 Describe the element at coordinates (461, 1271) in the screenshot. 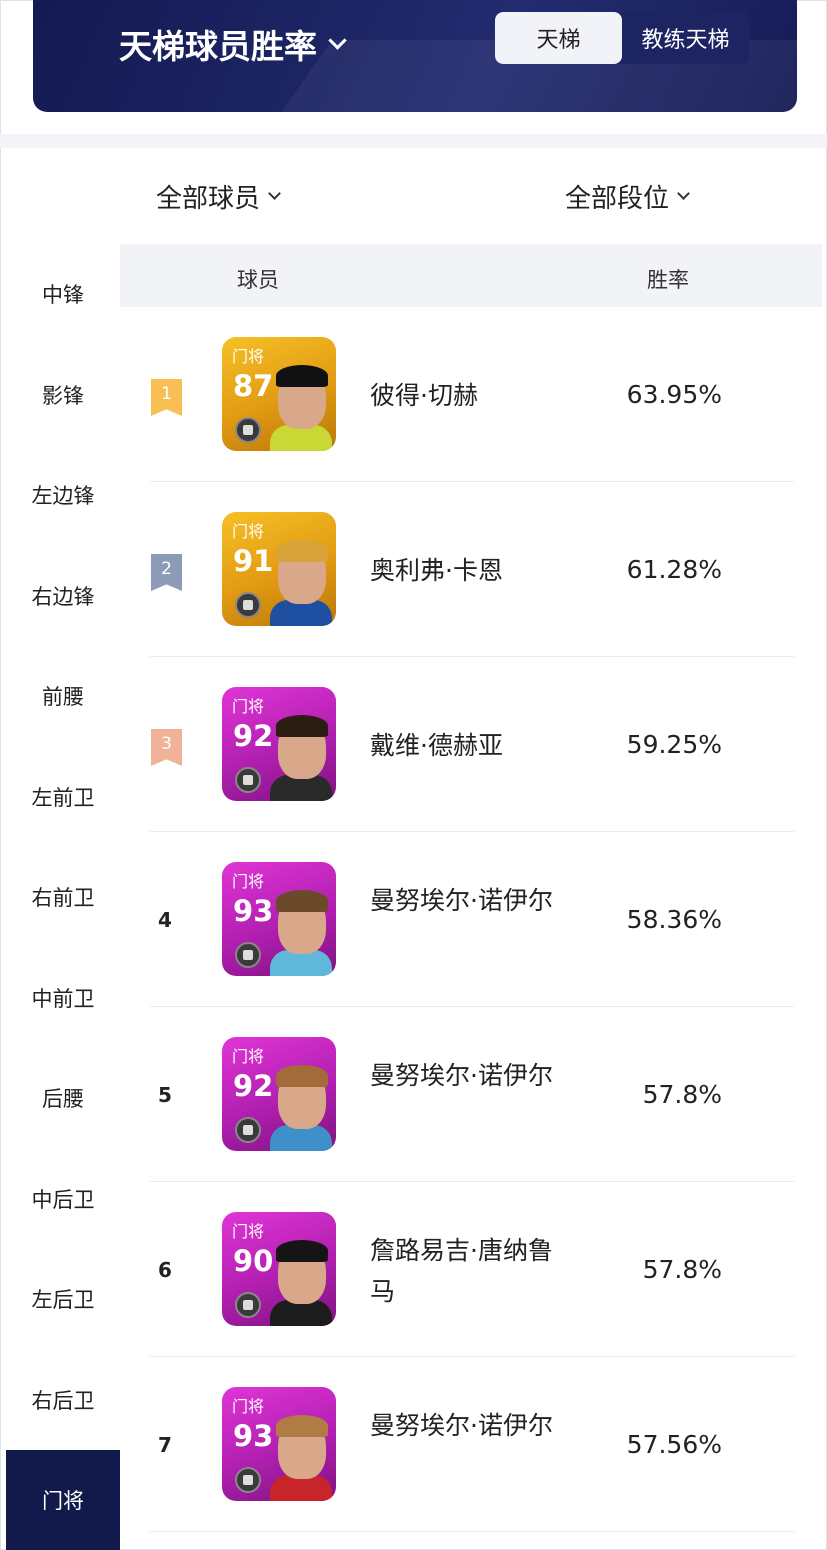

I see `player-name: 詹路易吉·唐纳鲁马` at that location.